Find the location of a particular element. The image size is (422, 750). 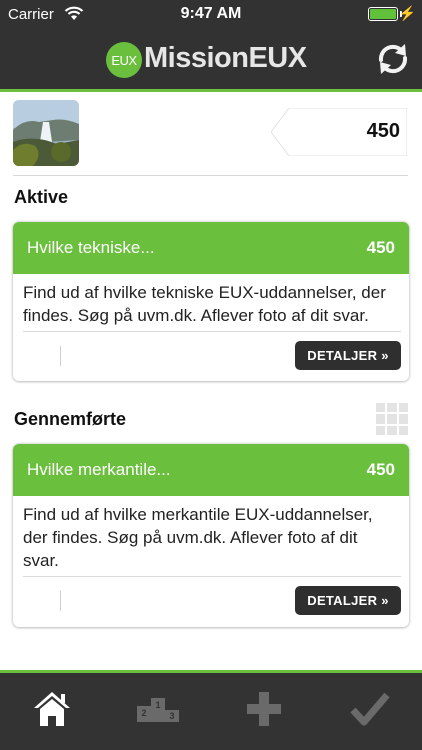

section-title-completed: Gennemførte is located at coordinates (70, 419).